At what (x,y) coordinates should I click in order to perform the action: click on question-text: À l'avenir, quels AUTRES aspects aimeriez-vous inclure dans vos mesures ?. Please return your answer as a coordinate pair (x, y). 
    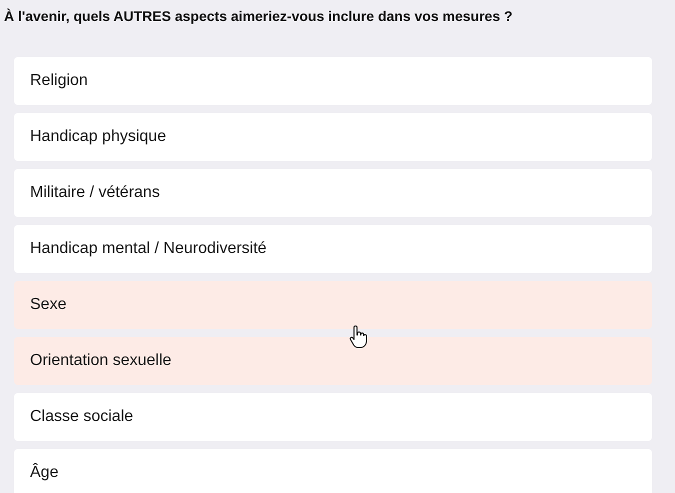
    Looking at the image, I should click on (258, 16).